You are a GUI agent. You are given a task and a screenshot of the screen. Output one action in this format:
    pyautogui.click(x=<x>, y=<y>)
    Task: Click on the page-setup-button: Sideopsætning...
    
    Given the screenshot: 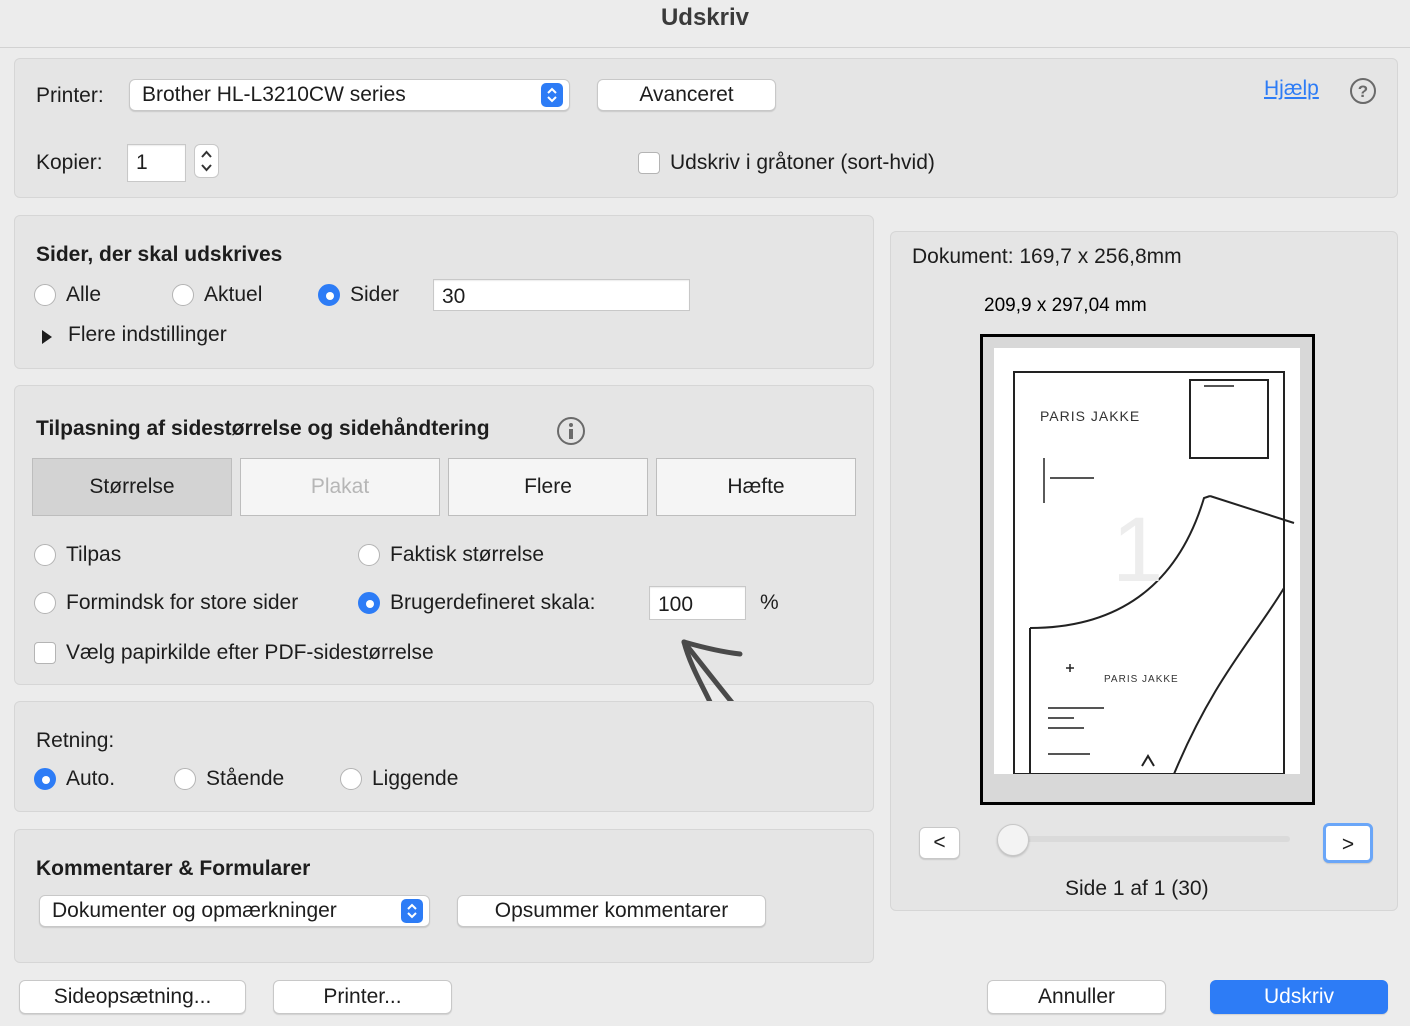 What is the action you would take?
    pyautogui.click(x=132, y=997)
    